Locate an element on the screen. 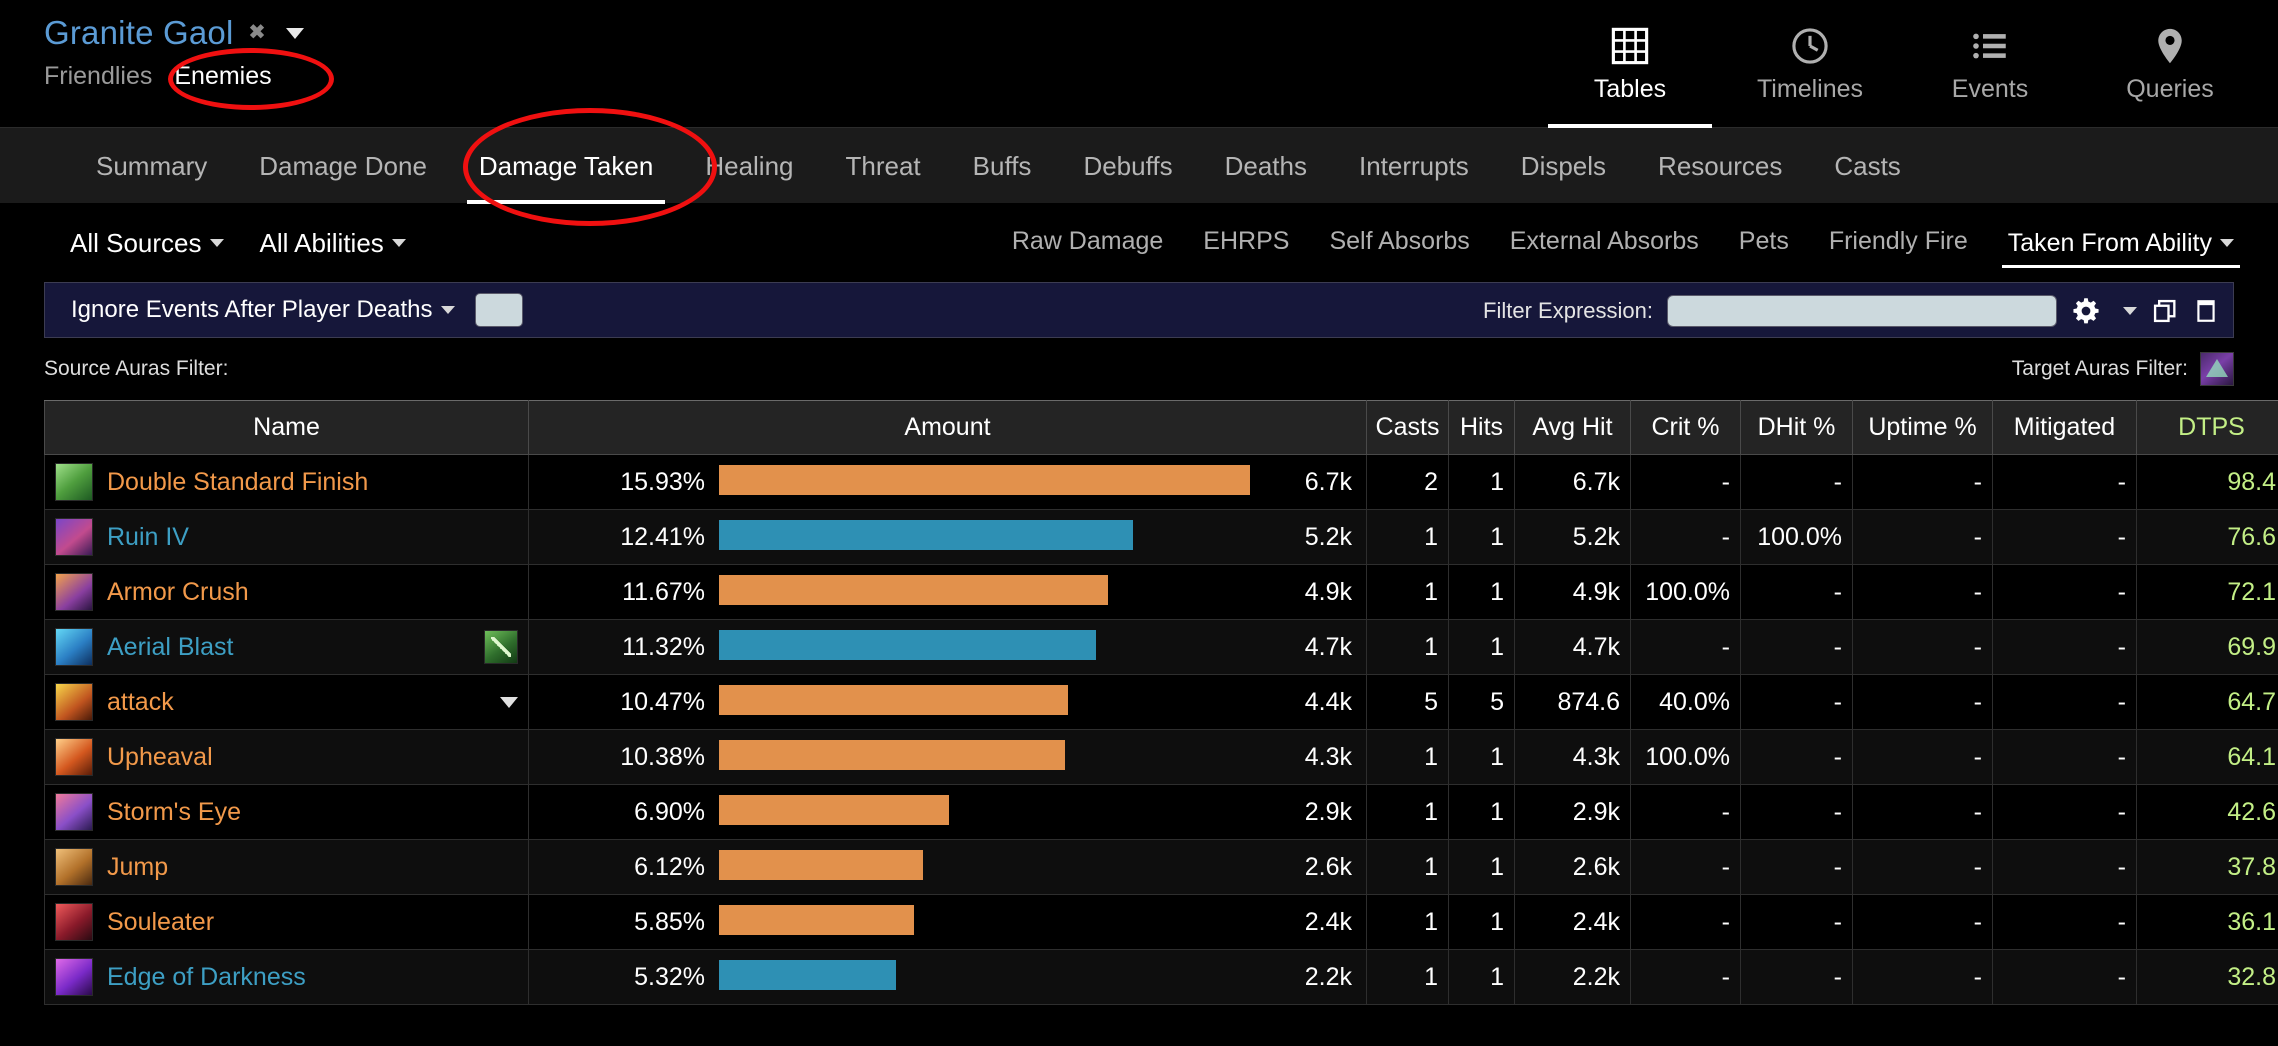 The image size is (2278, 1046). duplicate-window-icon is located at coordinates (2165, 311).